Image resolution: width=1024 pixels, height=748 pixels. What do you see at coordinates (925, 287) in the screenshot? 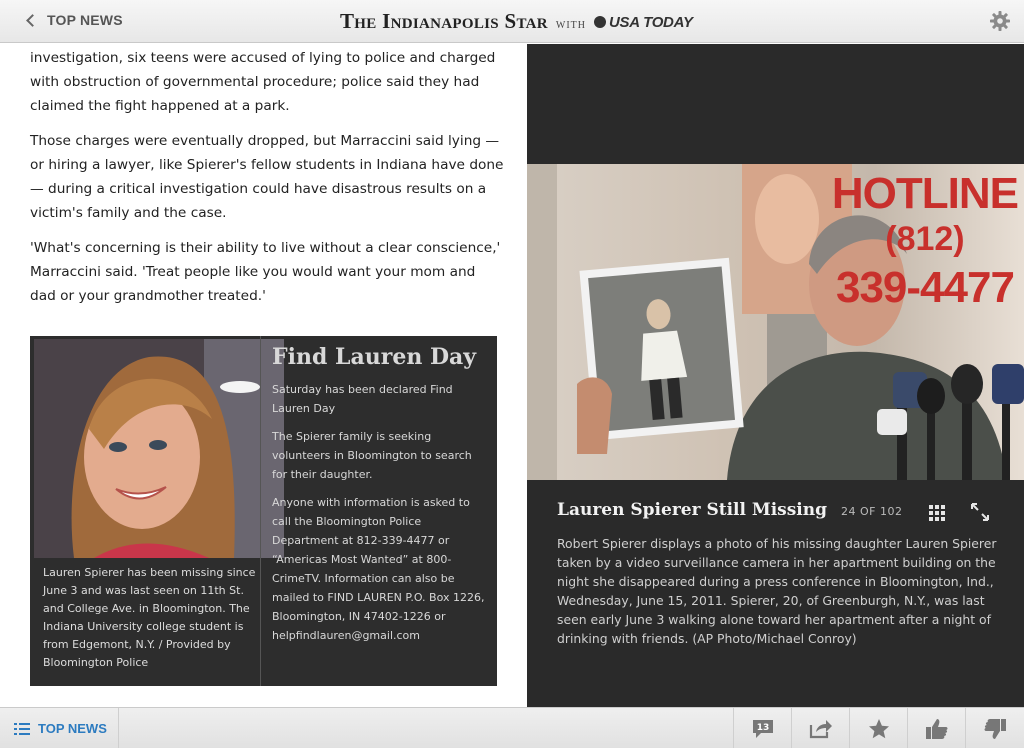
I see `sign-line: 339-4477` at bounding box center [925, 287].